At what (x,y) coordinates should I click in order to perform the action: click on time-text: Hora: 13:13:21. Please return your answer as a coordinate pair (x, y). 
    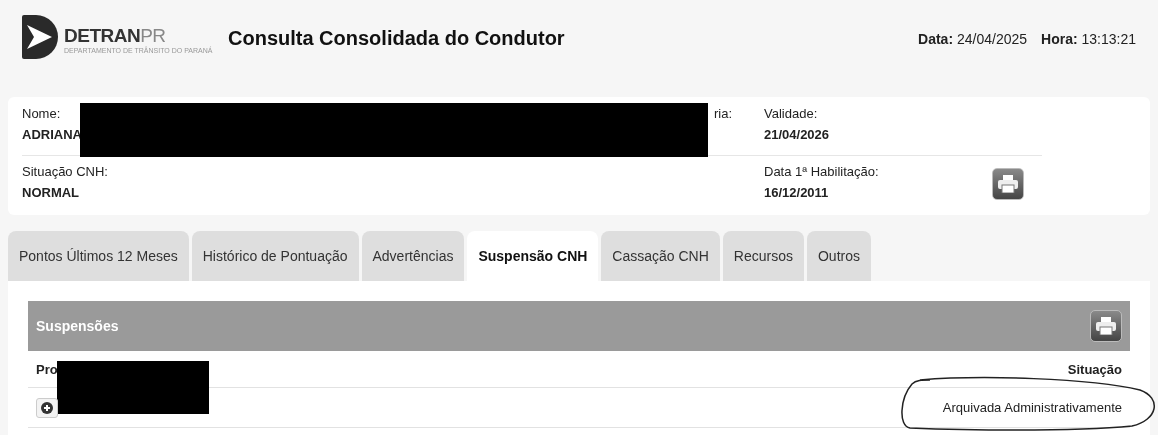
    Looking at the image, I should click on (1088, 39).